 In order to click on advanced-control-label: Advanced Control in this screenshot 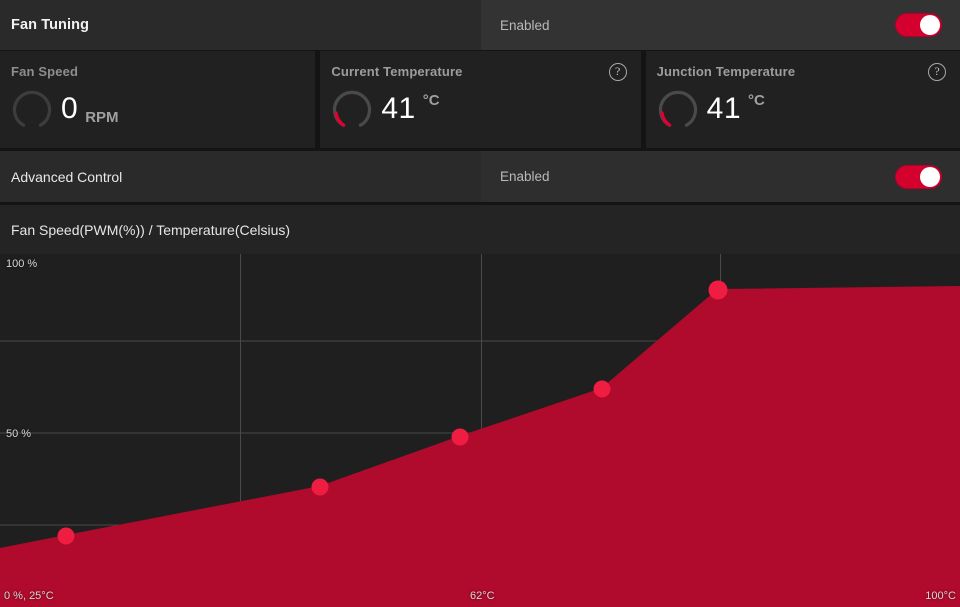, I will do `click(67, 176)`.